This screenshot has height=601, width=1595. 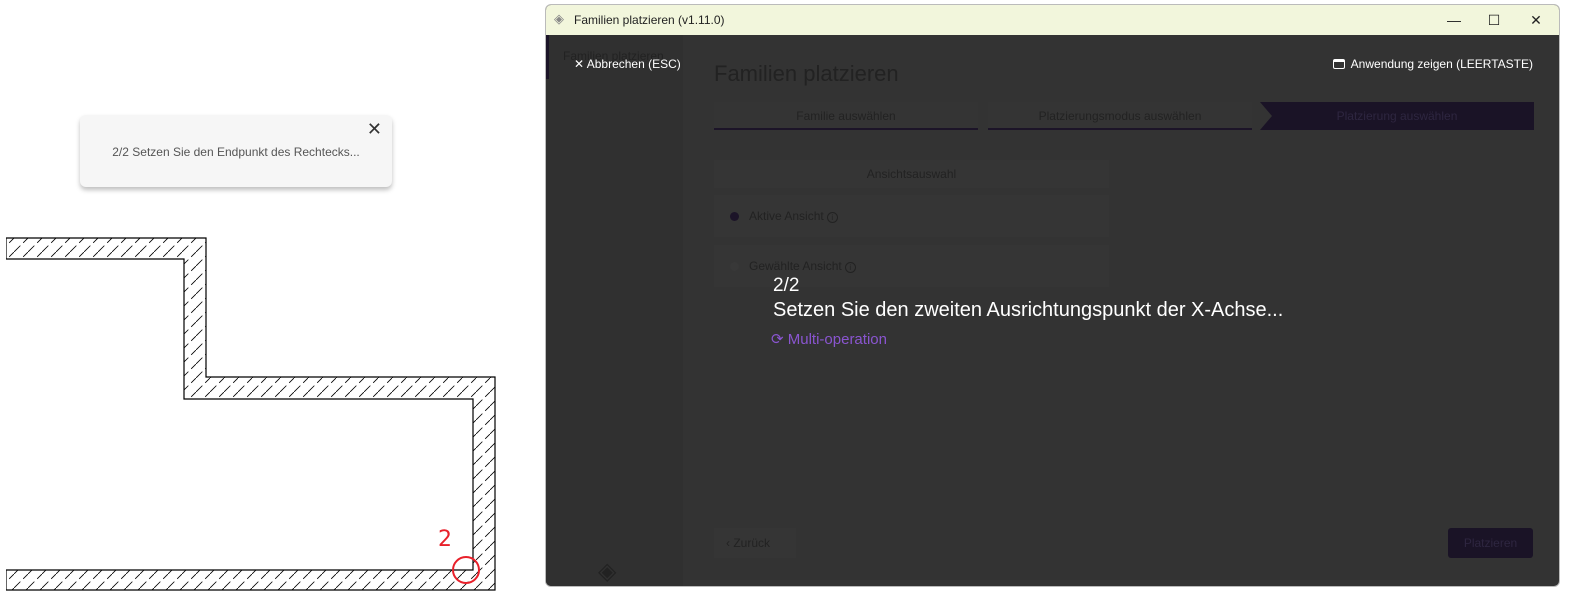 I want to click on radio-selected-icon, so click(x=734, y=216).